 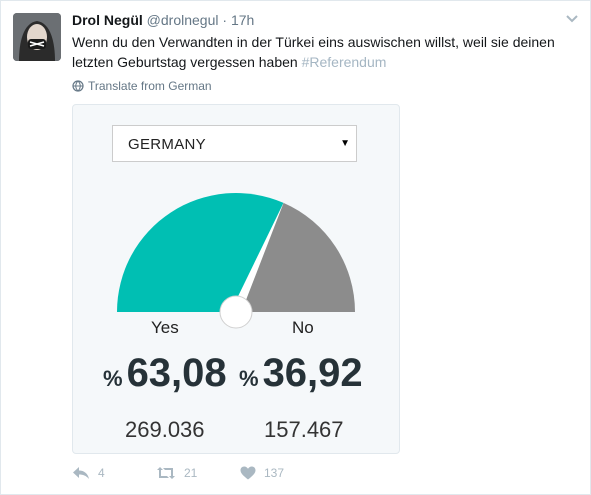 What do you see at coordinates (78, 86) in the screenshot?
I see `globe-icon` at bounding box center [78, 86].